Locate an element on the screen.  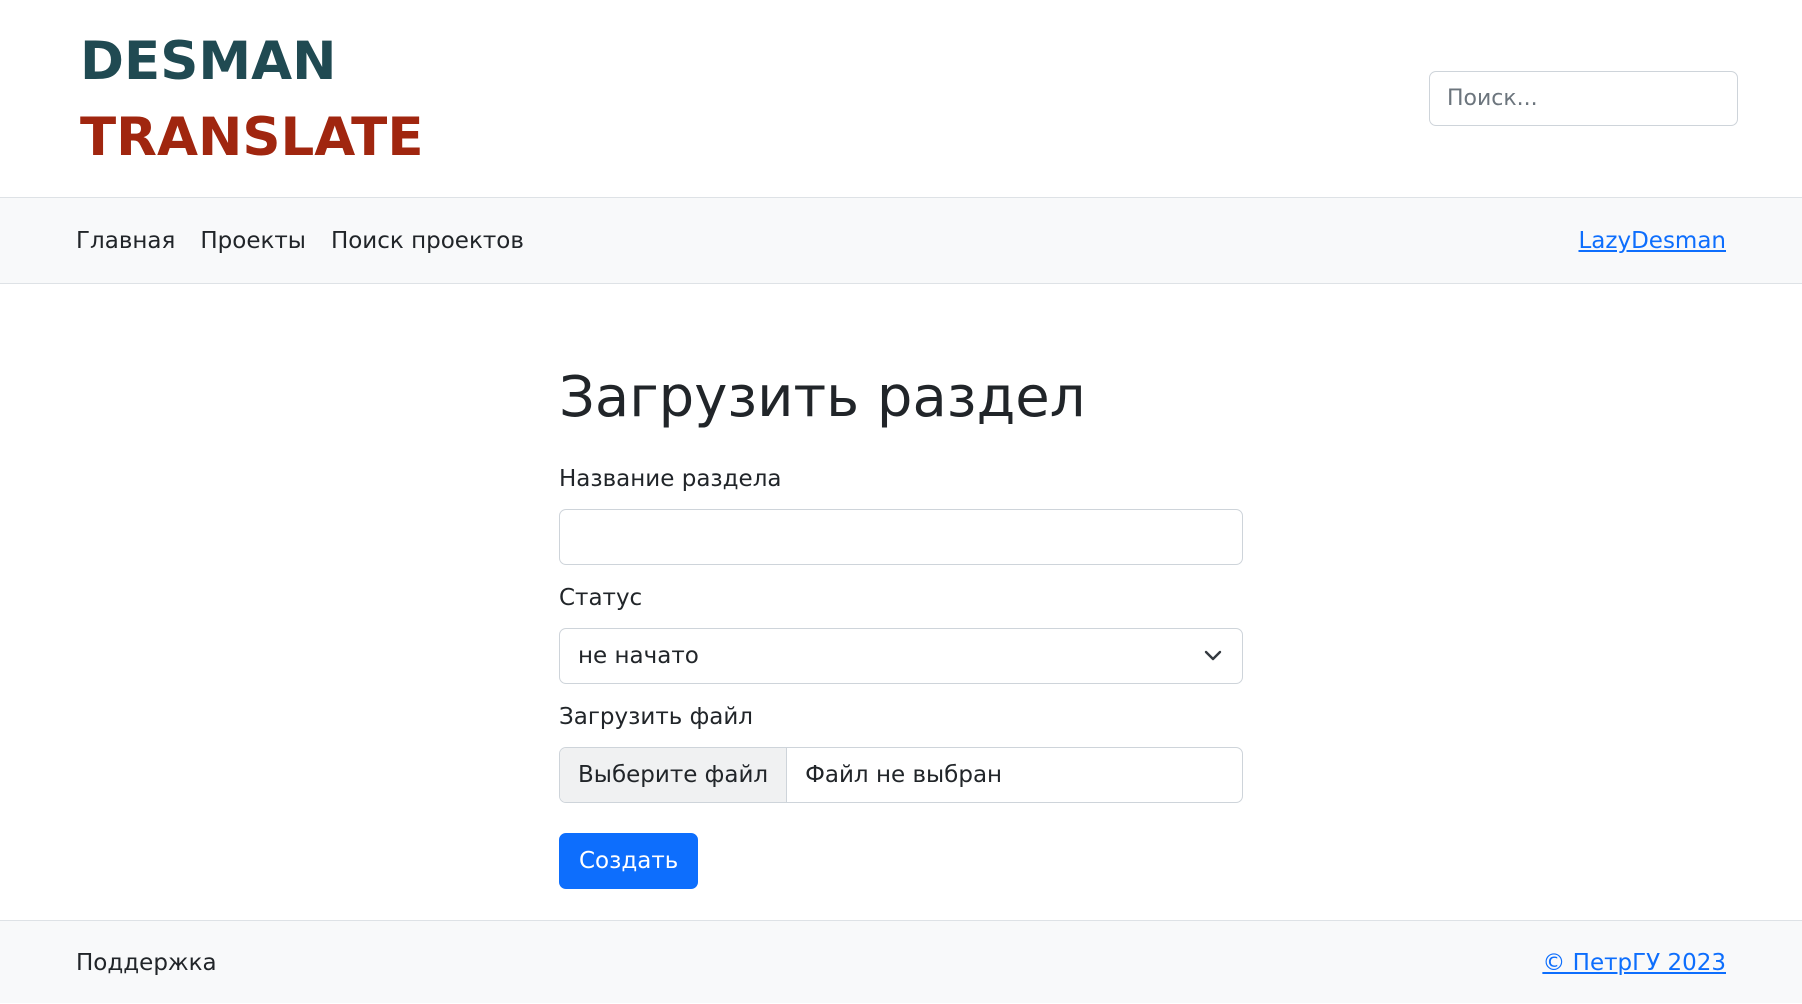
page-title: Загрузить раздел is located at coordinates (822, 397).